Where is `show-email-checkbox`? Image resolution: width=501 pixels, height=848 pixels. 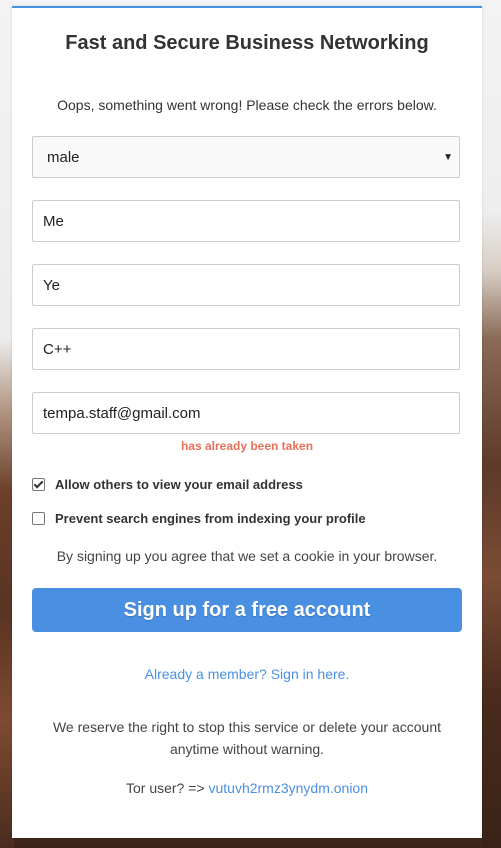
show-email-checkbox is located at coordinates (38, 484).